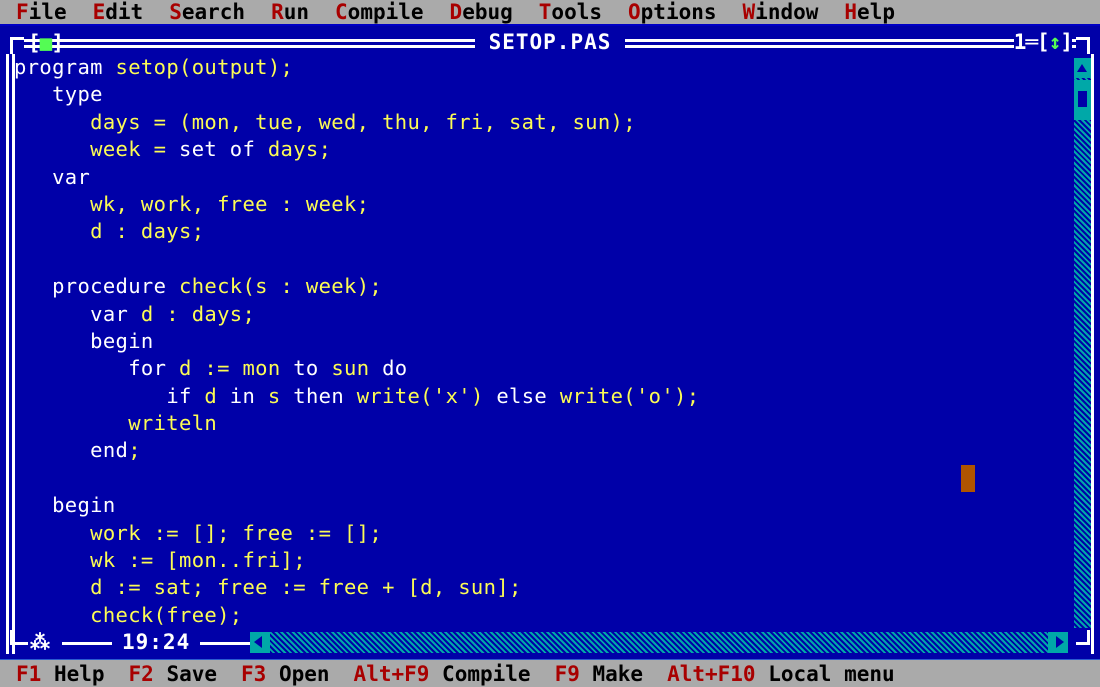 Image resolution: width=1100 pixels, height=687 pixels. What do you see at coordinates (634, 12) in the screenshot?
I see `menu-hotkey-options: O` at bounding box center [634, 12].